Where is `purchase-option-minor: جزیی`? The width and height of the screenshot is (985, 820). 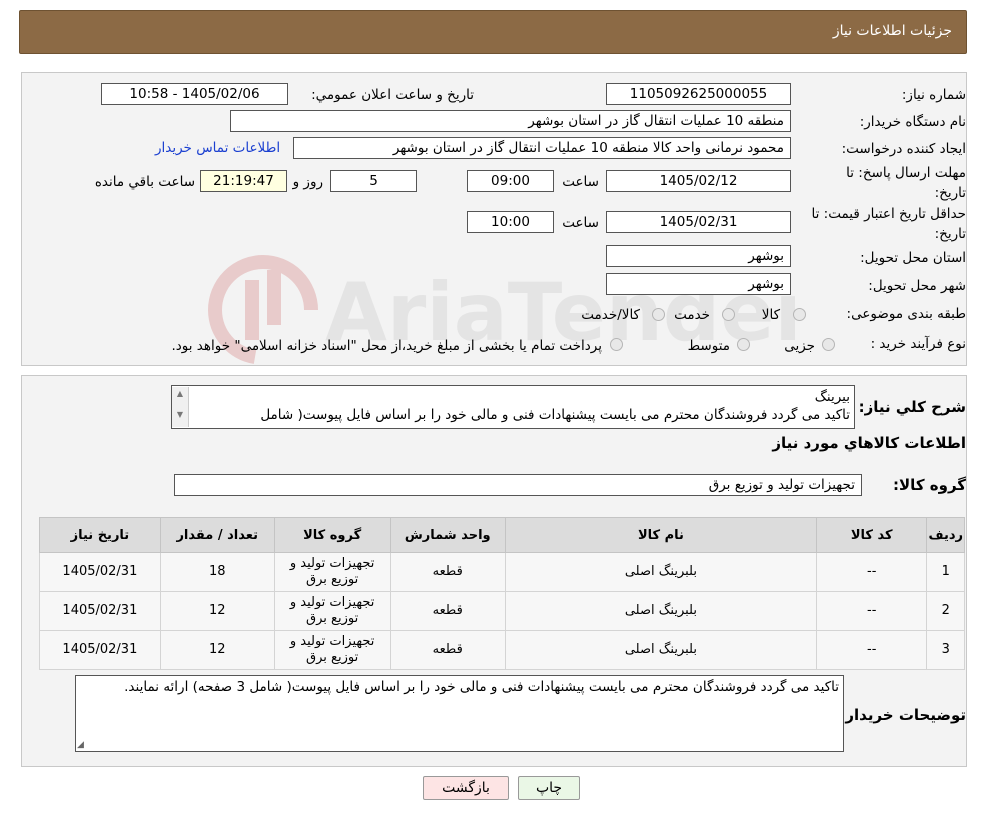
purchase-option-minor: جزیی is located at coordinates (799, 346).